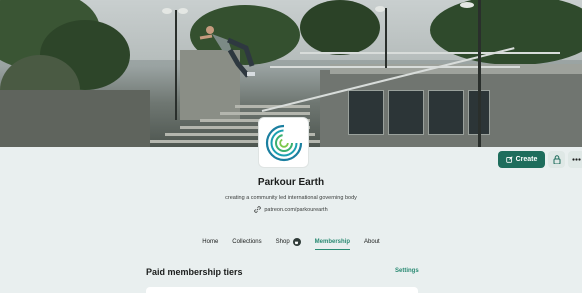 This screenshot has width=582, height=293. What do you see at coordinates (340, 27) in the screenshot?
I see `cover-tree` at bounding box center [340, 27].